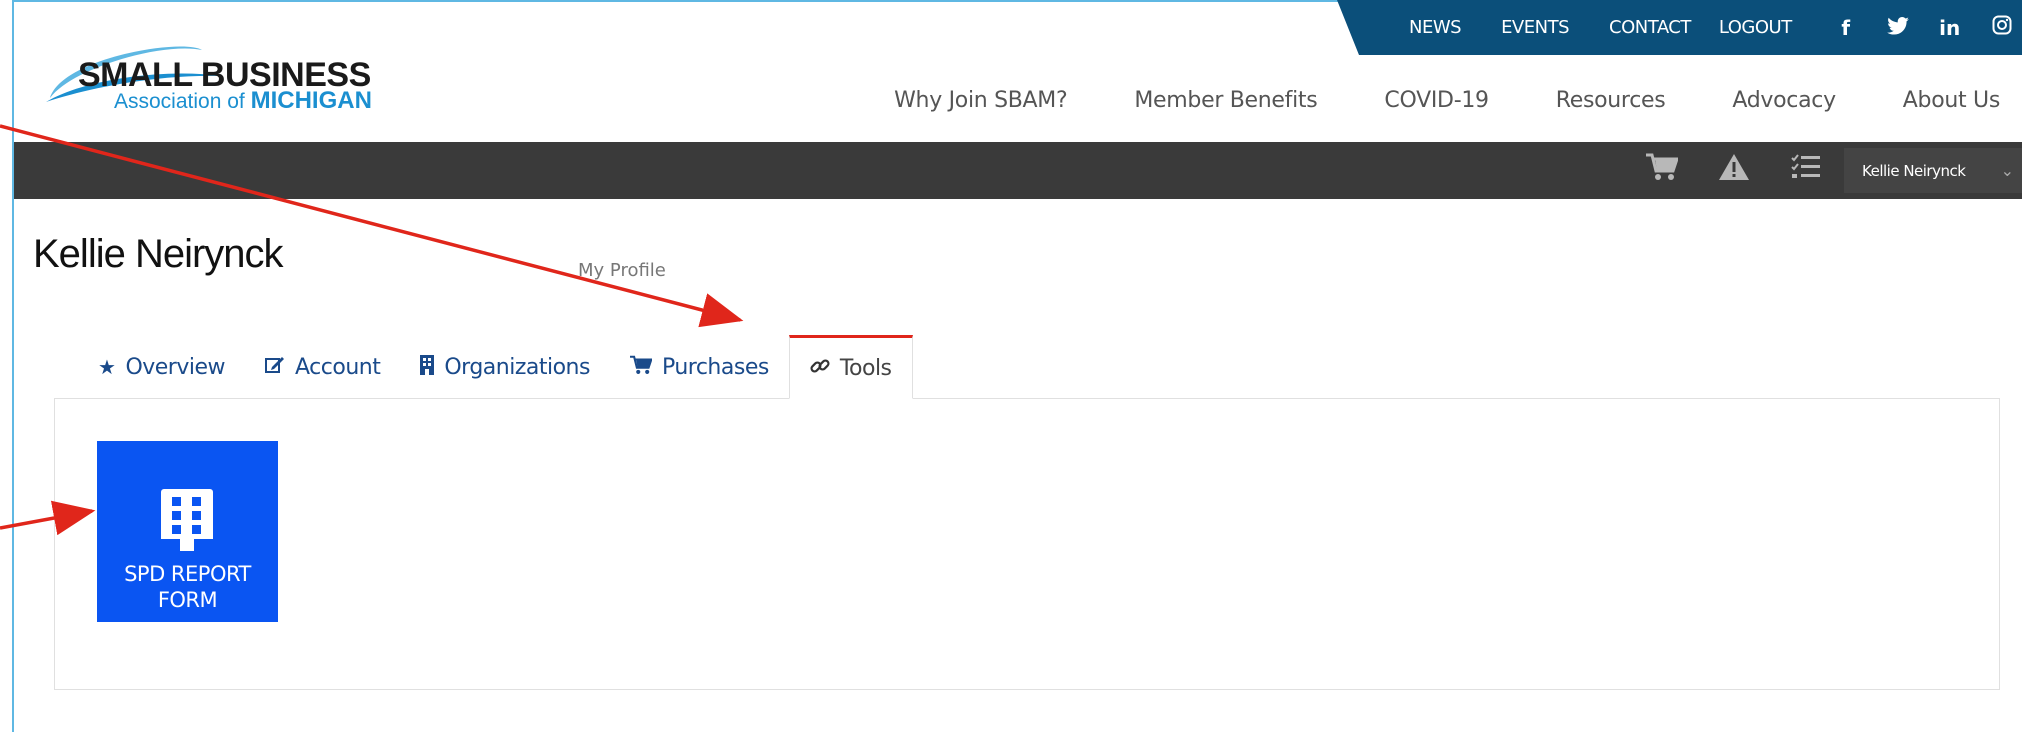 The width and height of the screenshot is (2022, 732). What do you see at coordinates (187, 587) in the screenshot?
I see `tool-label: SPD REPORT FORM` at bounding box center [187, 587].